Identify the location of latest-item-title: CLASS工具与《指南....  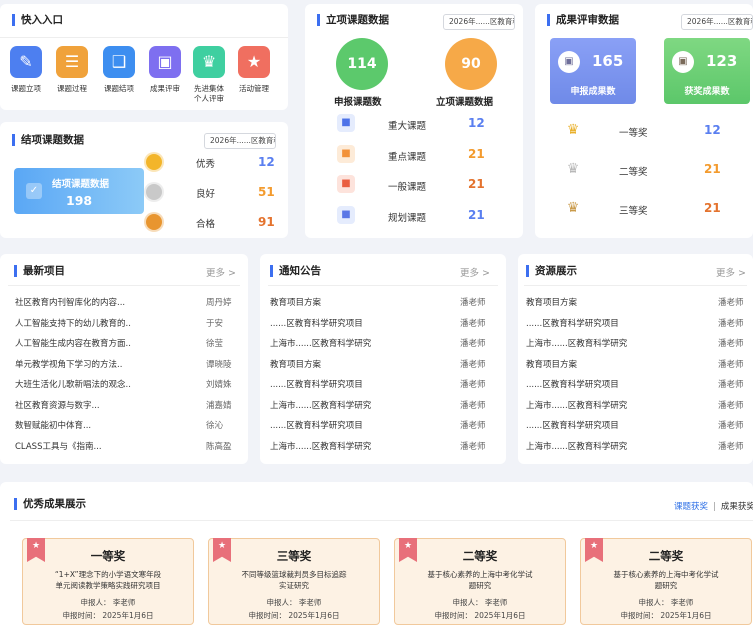
(58, 446).